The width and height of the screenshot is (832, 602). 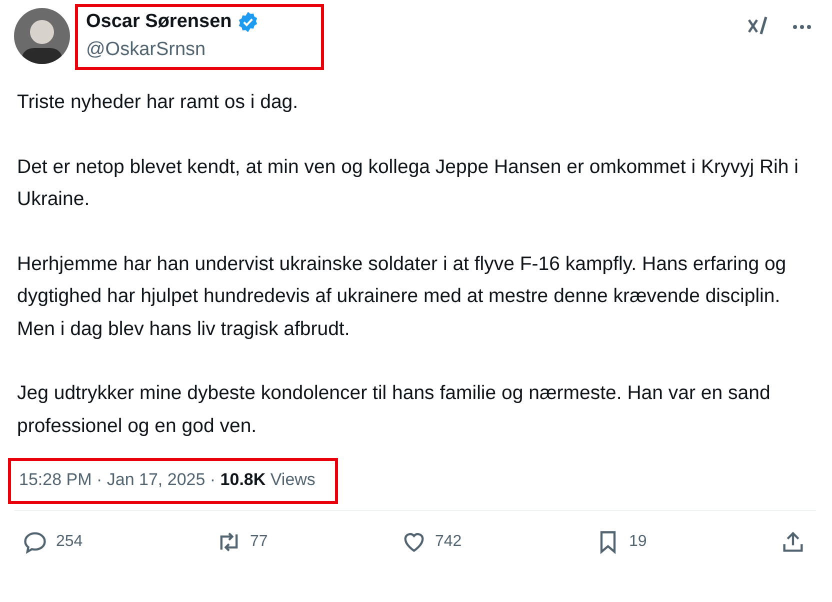 I want to click on reply-button: 254, so click(x=52, y=542).